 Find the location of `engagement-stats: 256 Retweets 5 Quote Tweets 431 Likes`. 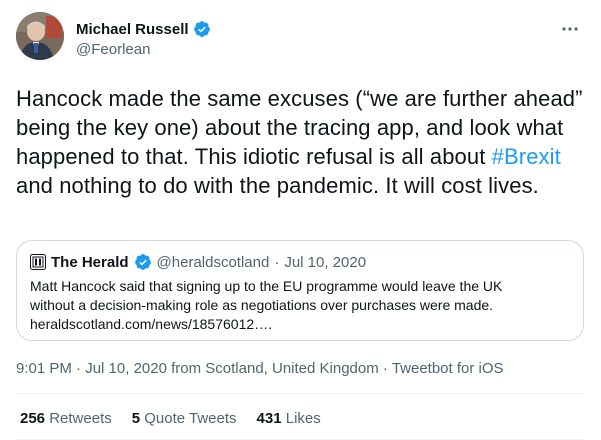

engagement-stats: 256 Retweets 5 Quote Tweets 431 Likes is located at coordinates (170, 418).